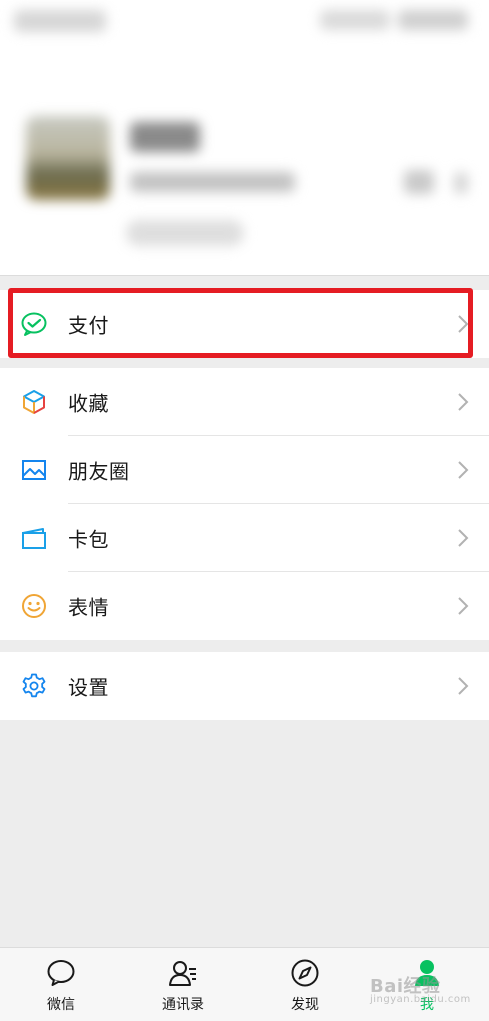 The image size is (489, 1021). I want to click on menu-item-moments: 朋友圈, so click(244, 470).